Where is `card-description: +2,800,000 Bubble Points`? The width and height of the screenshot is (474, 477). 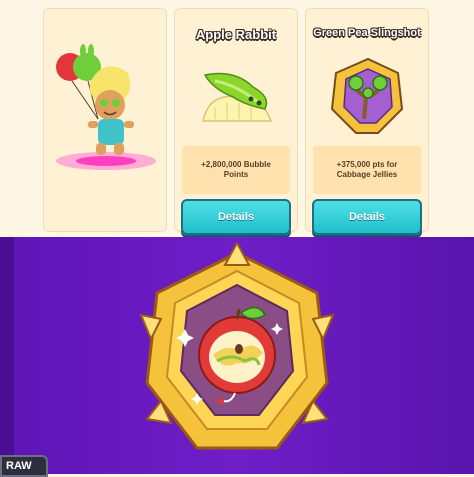
card-description: +2,800,000 Bubble Points is located at coordinates (236, 170).